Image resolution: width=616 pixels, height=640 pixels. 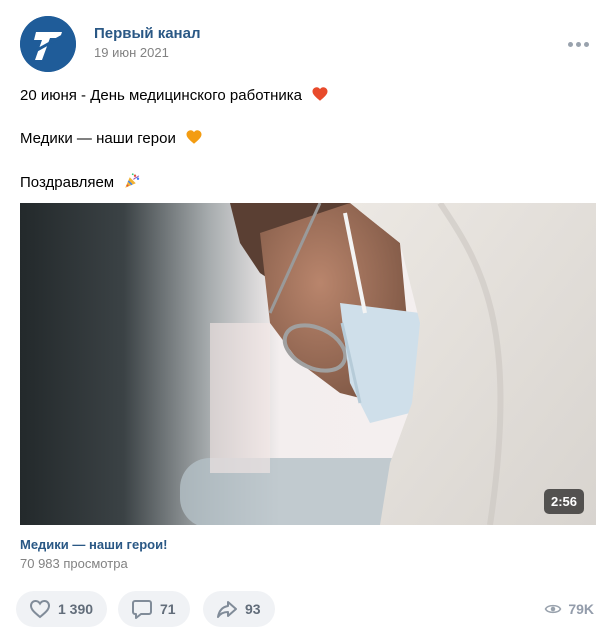 I want to click on more-options-button, so click(x=580, y=40).